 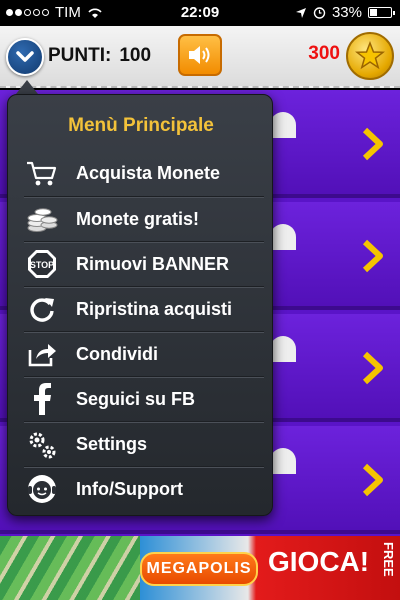 I want to click on banner-logo: MEGAPOLIS, so click(x=199, y=569).